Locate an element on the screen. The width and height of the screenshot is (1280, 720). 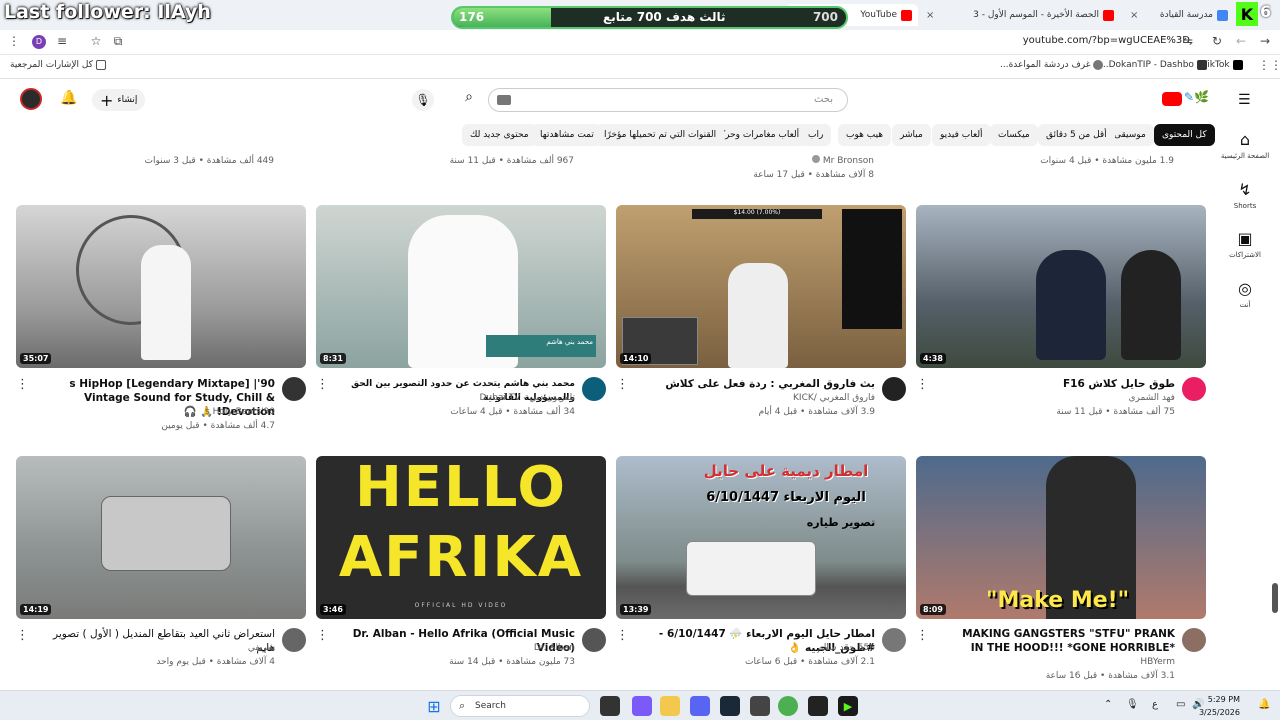
microphone-tray-icon: 🎙 is located at coordinates (1132, 704).